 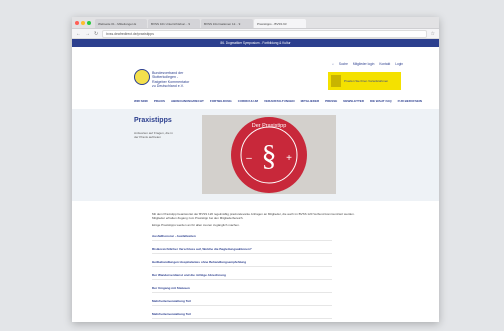 I want to click on nav-item: VERANSTALTUNGEN, so click(x=279, y=101).